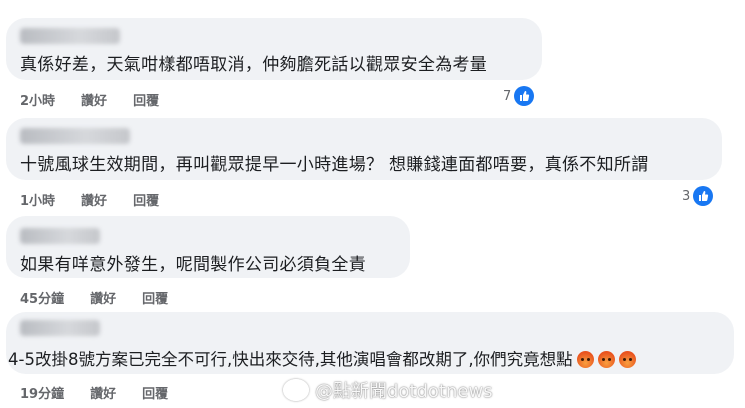 The height and width of the screenshot is (408, 745). I want to click on comment-bubble: 十號風球生效期間，再叫觀眾提早一小時進場？ 想賺錢連面都唔要，真係不知所謂, so click(364, 149).